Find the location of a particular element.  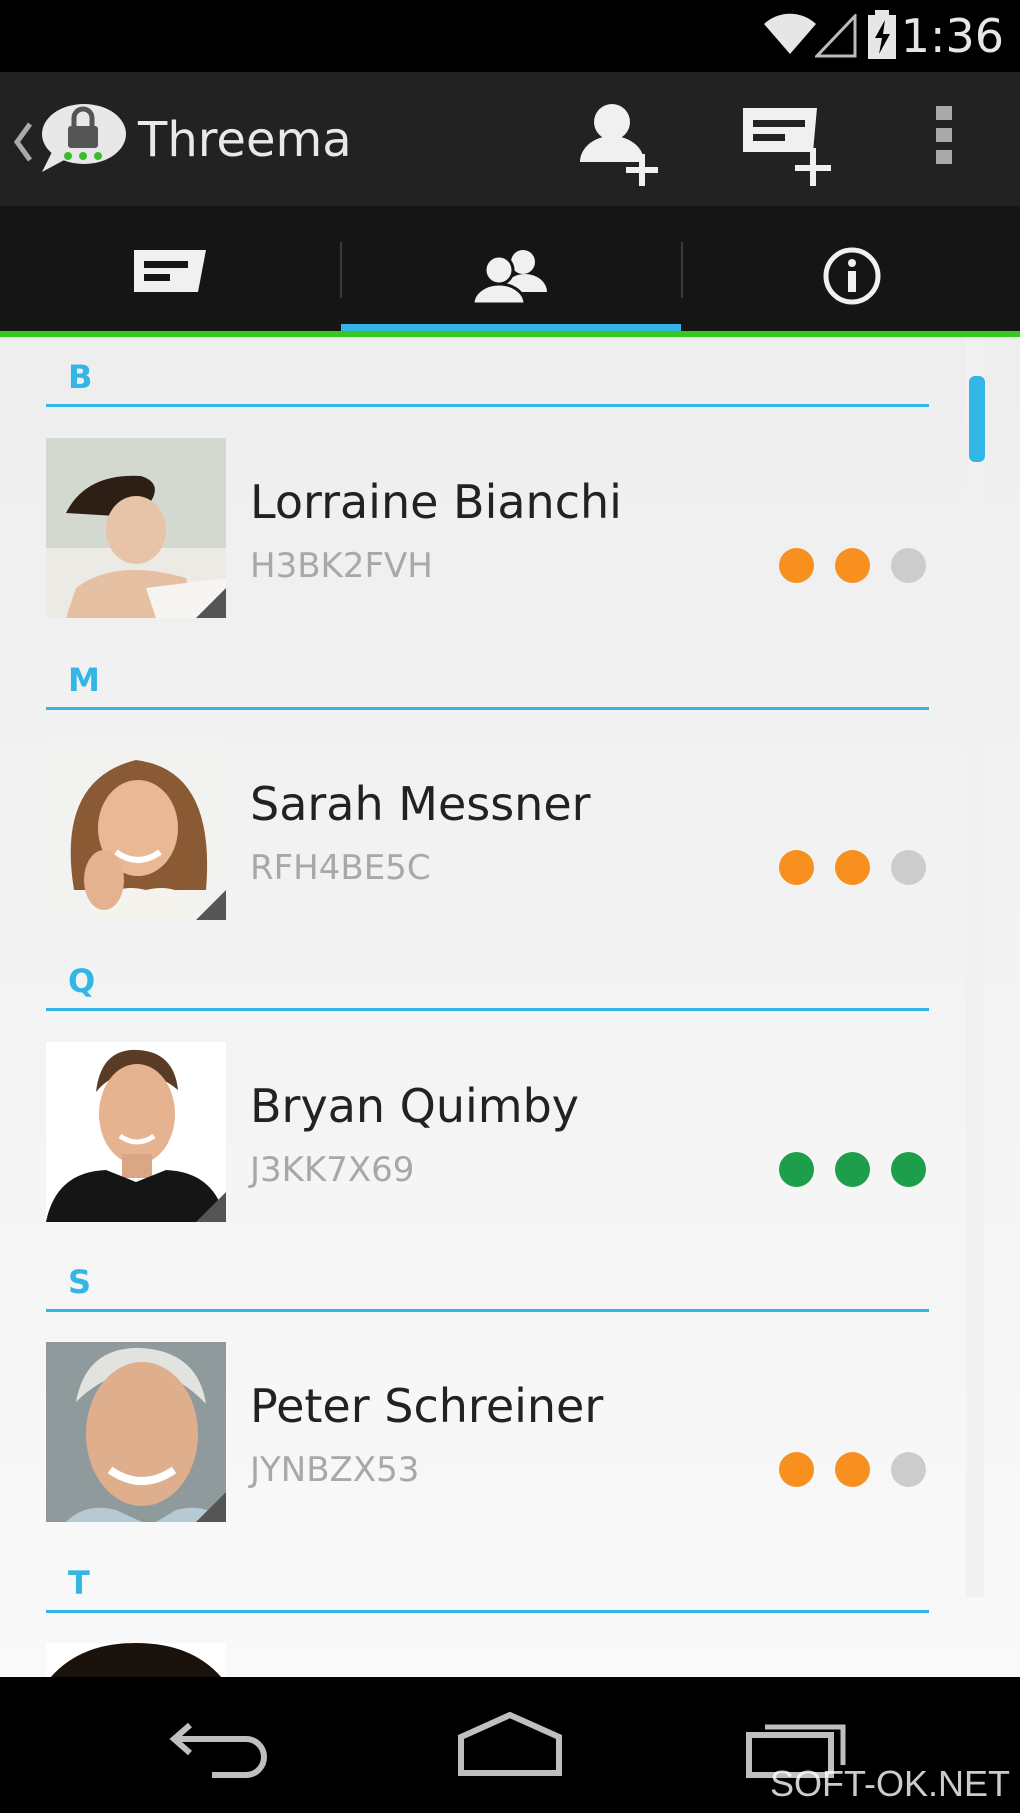

watermark: SOFT-OK.NET is located at coordinates (889, 1783).